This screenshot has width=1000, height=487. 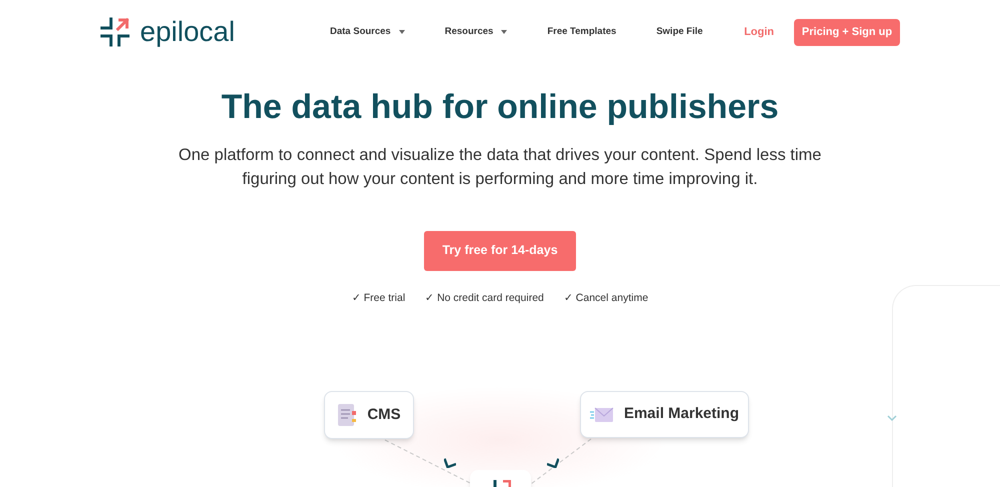 What do you see at coordinates (561, 461) in the screenshot?
I see `connector-line` at bounding box center [561, 461].